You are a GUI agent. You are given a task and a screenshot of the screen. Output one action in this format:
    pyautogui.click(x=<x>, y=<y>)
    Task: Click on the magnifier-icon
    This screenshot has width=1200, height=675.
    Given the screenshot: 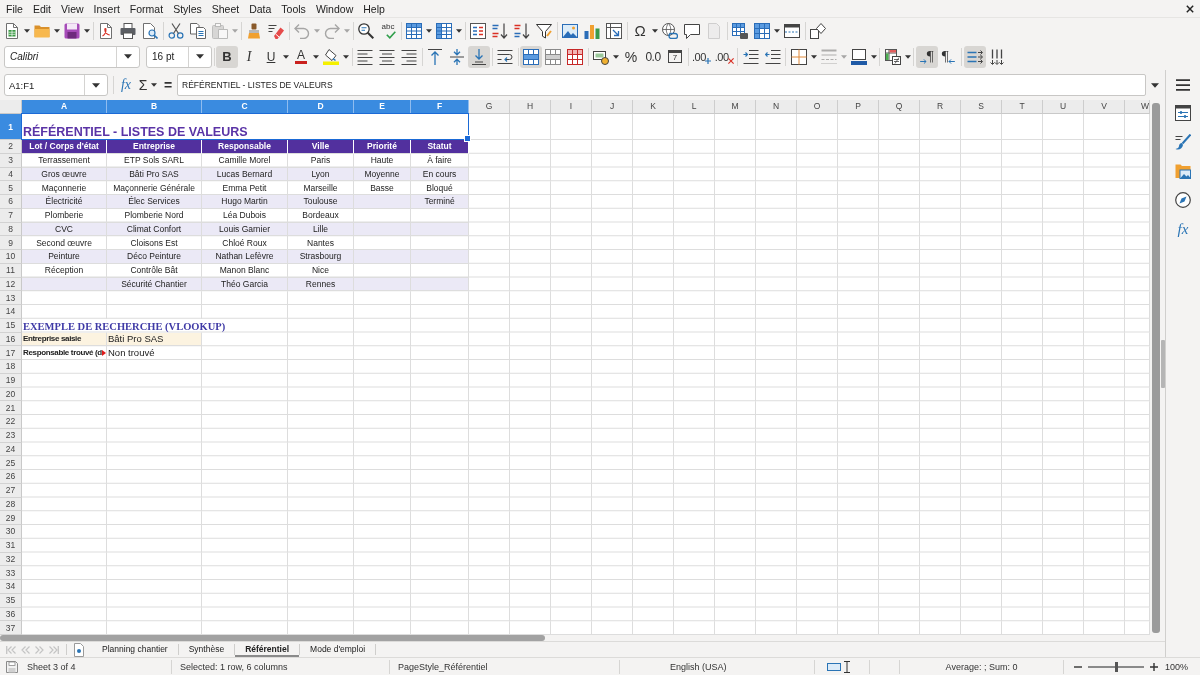 What is the action you would take?
    pyautogui.click(x=366, y=30)
    